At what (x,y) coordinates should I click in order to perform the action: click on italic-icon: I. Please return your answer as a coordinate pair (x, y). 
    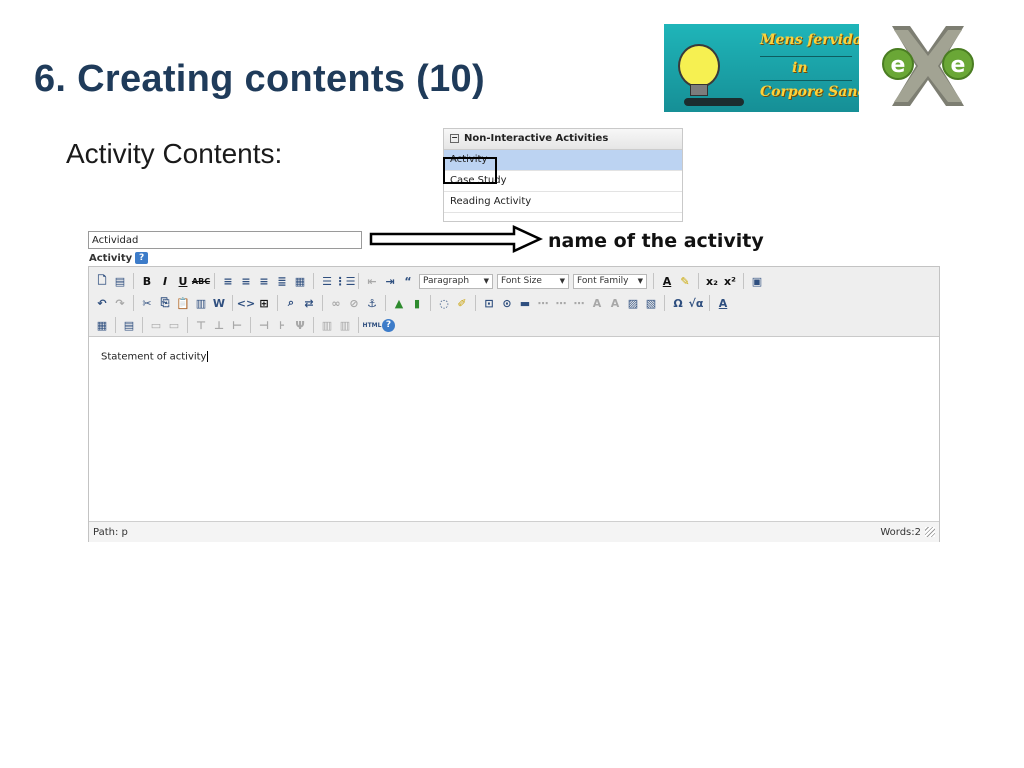
    Looking at the image, I should click on (165, 281).